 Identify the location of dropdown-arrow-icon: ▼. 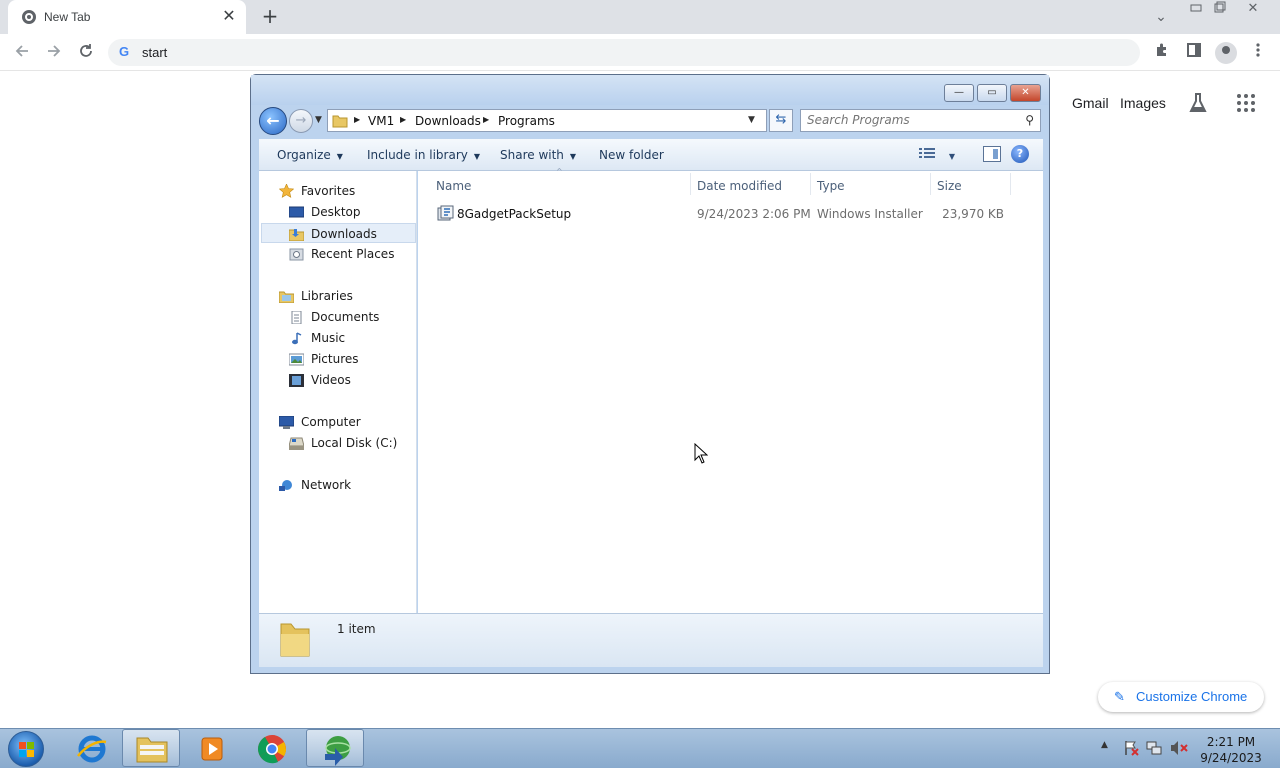
(951, 156).